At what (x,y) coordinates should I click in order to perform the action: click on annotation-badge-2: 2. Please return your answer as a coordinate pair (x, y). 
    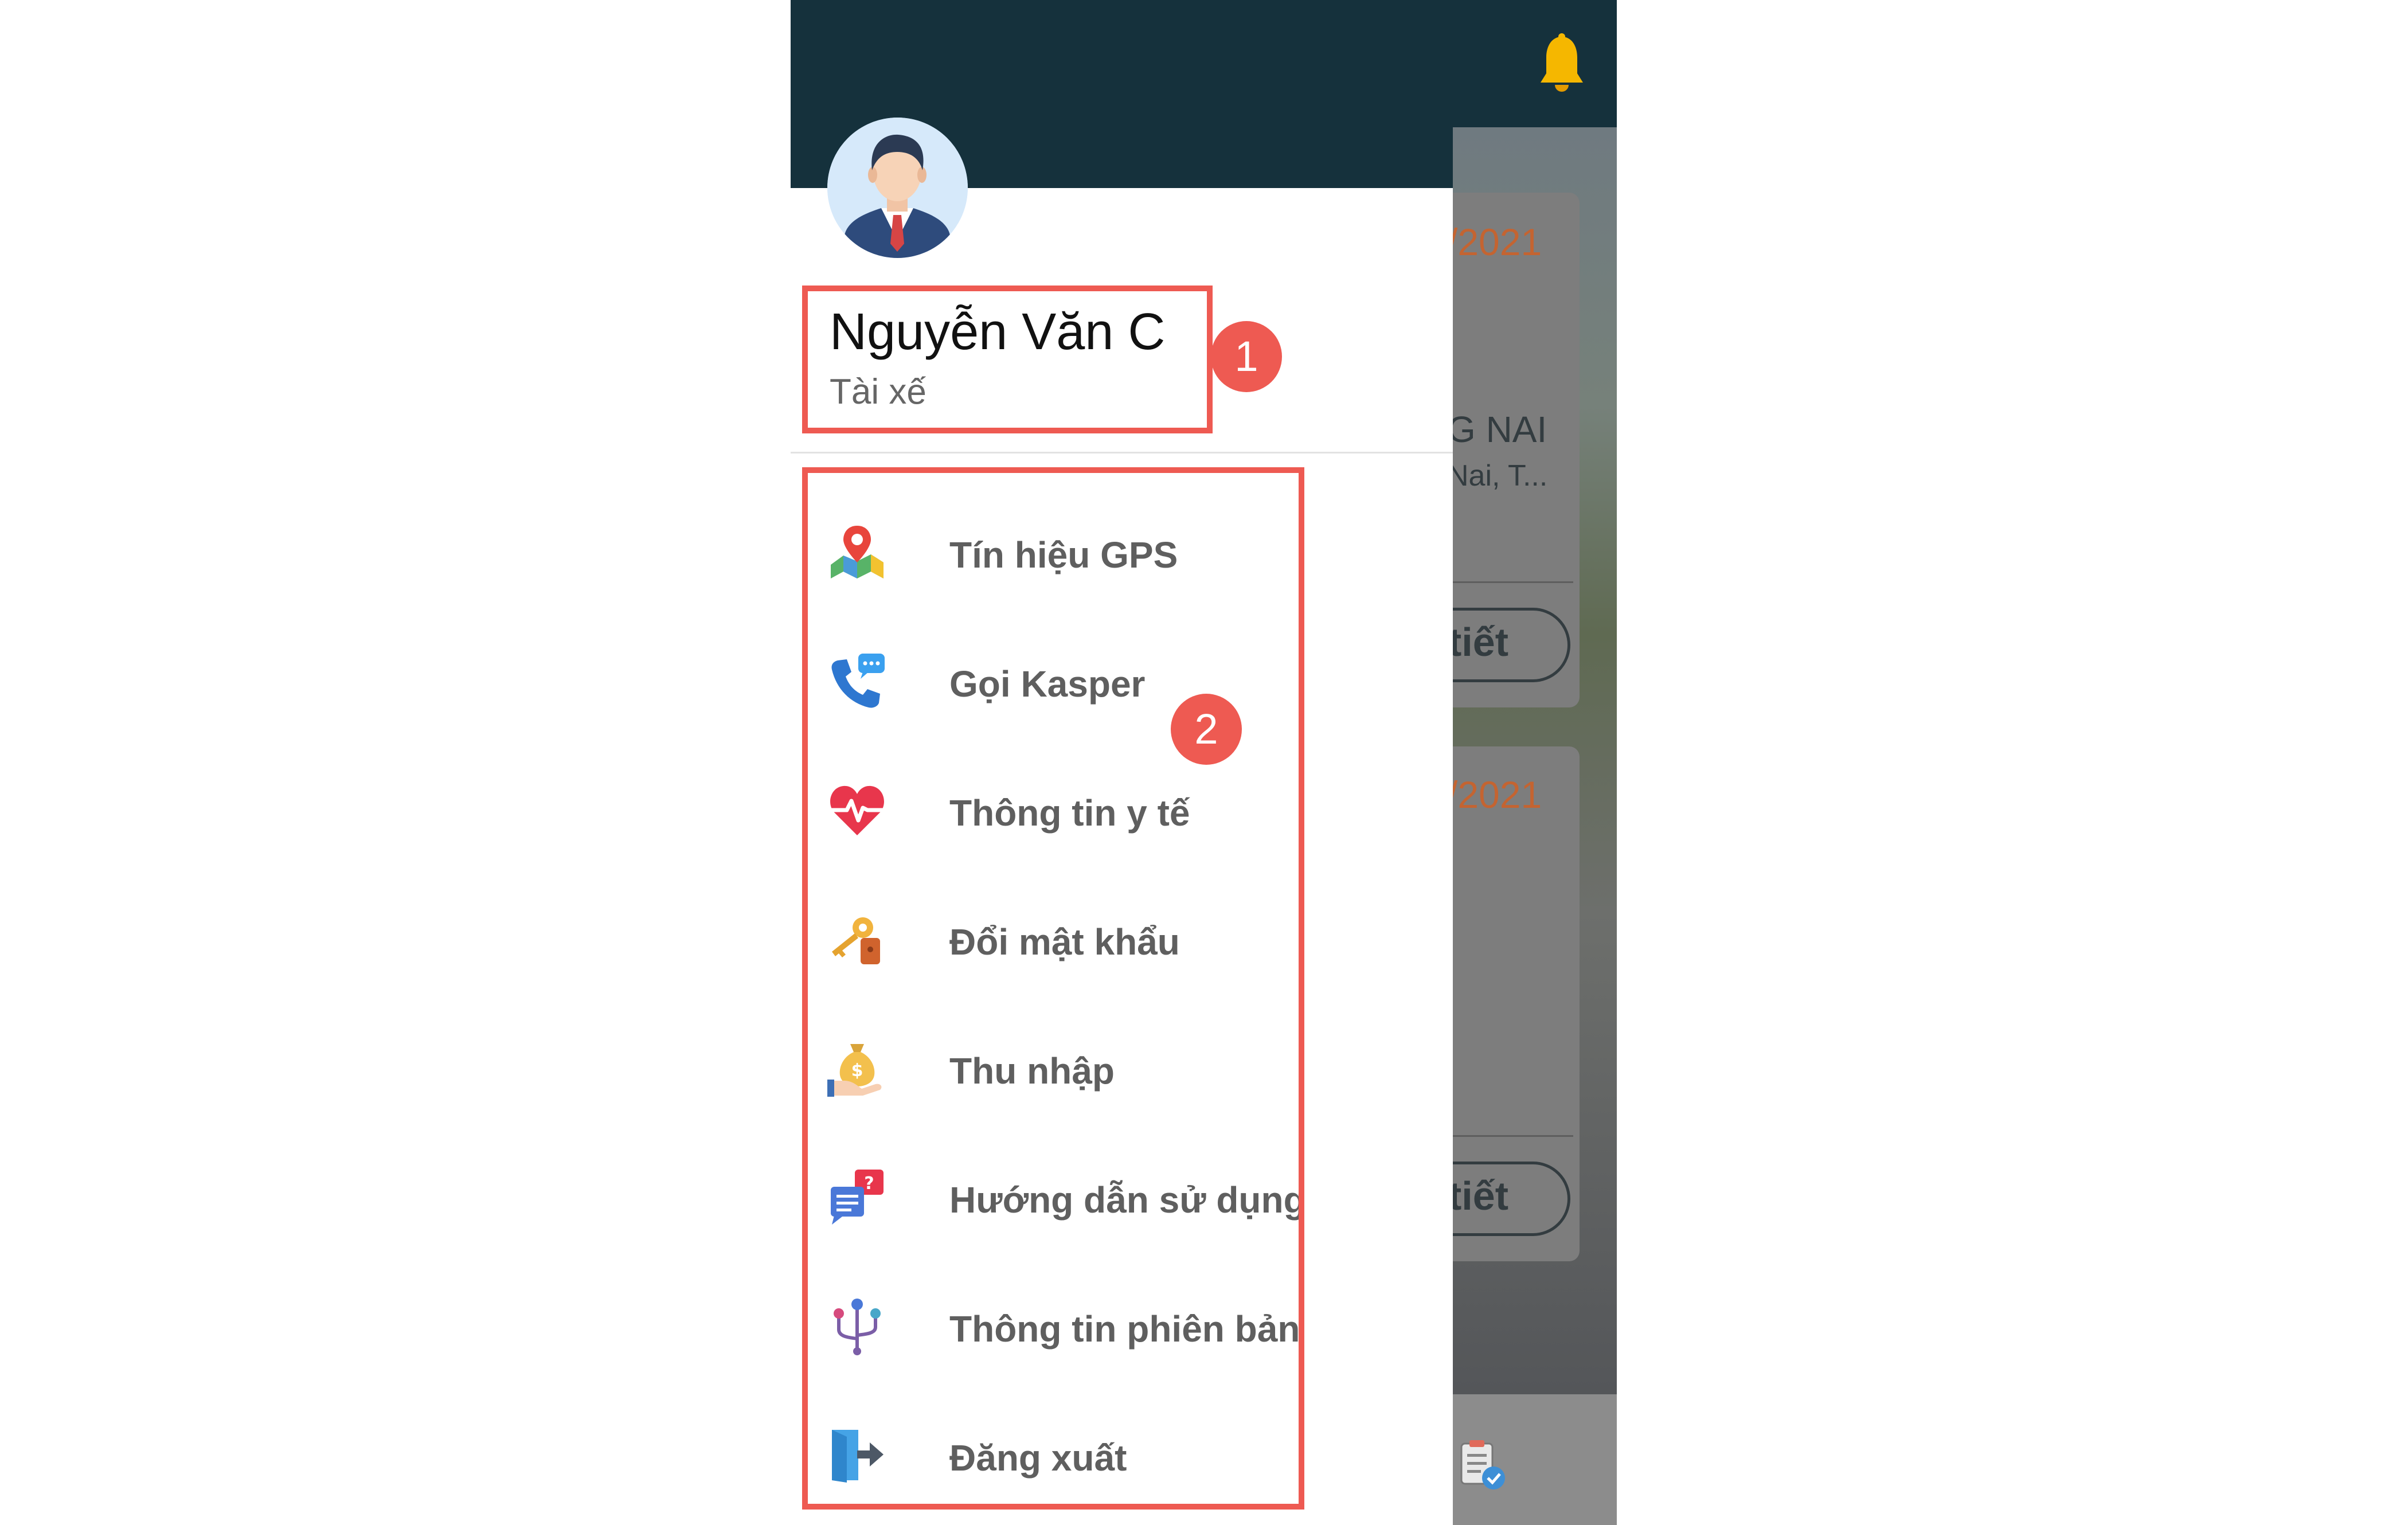
    Looking at the image, I should click on (1206, 730).